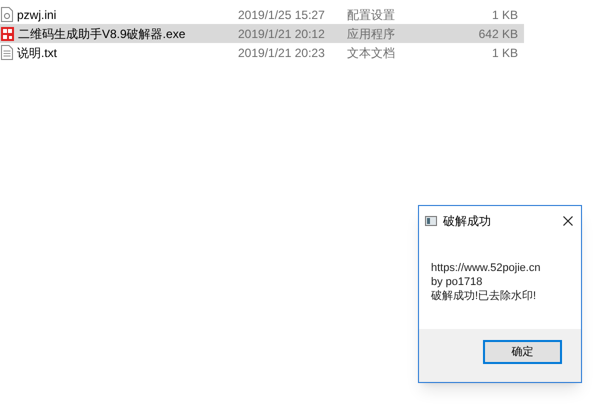 The width and height of the screenshot is (600, 405). What do you see at coordinates (282, 15) in the screenshot?
I see `file-date: 2019/1/25 15:27` at bounding box center [282, 15].